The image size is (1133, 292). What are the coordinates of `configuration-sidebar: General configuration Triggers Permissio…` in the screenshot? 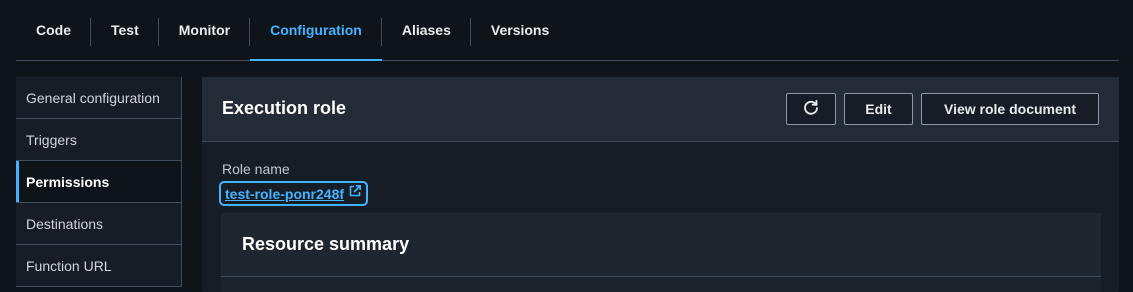 It's located at (99, 184).